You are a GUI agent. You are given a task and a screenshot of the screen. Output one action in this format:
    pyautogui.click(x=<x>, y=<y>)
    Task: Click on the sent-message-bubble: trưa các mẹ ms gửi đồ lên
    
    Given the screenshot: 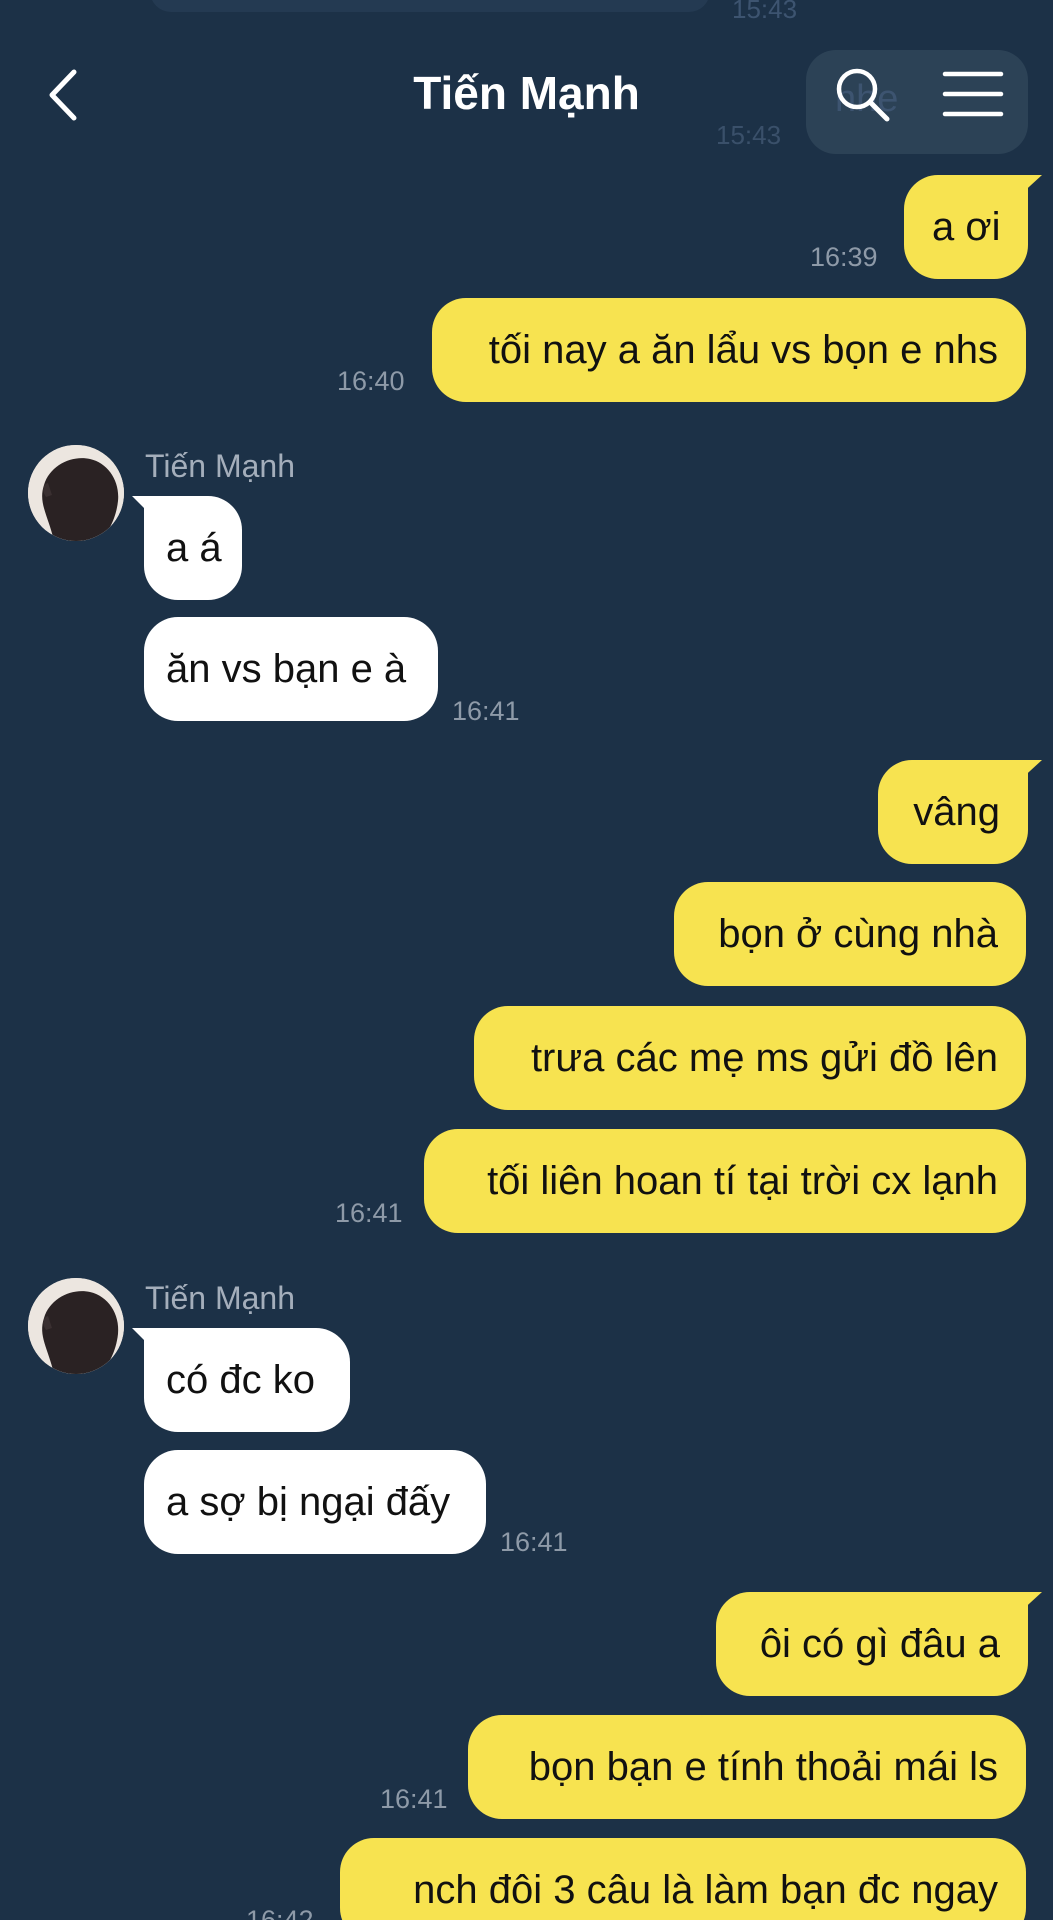 What is the action you would take?
    pyautogui.click(x=750, y=1058)
    